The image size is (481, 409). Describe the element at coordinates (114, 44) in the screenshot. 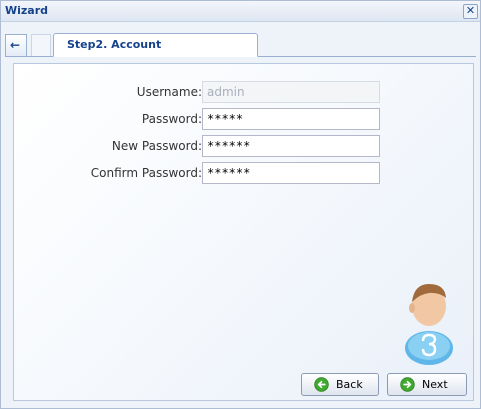

I see `tab-label: Step2. Account` at that location.